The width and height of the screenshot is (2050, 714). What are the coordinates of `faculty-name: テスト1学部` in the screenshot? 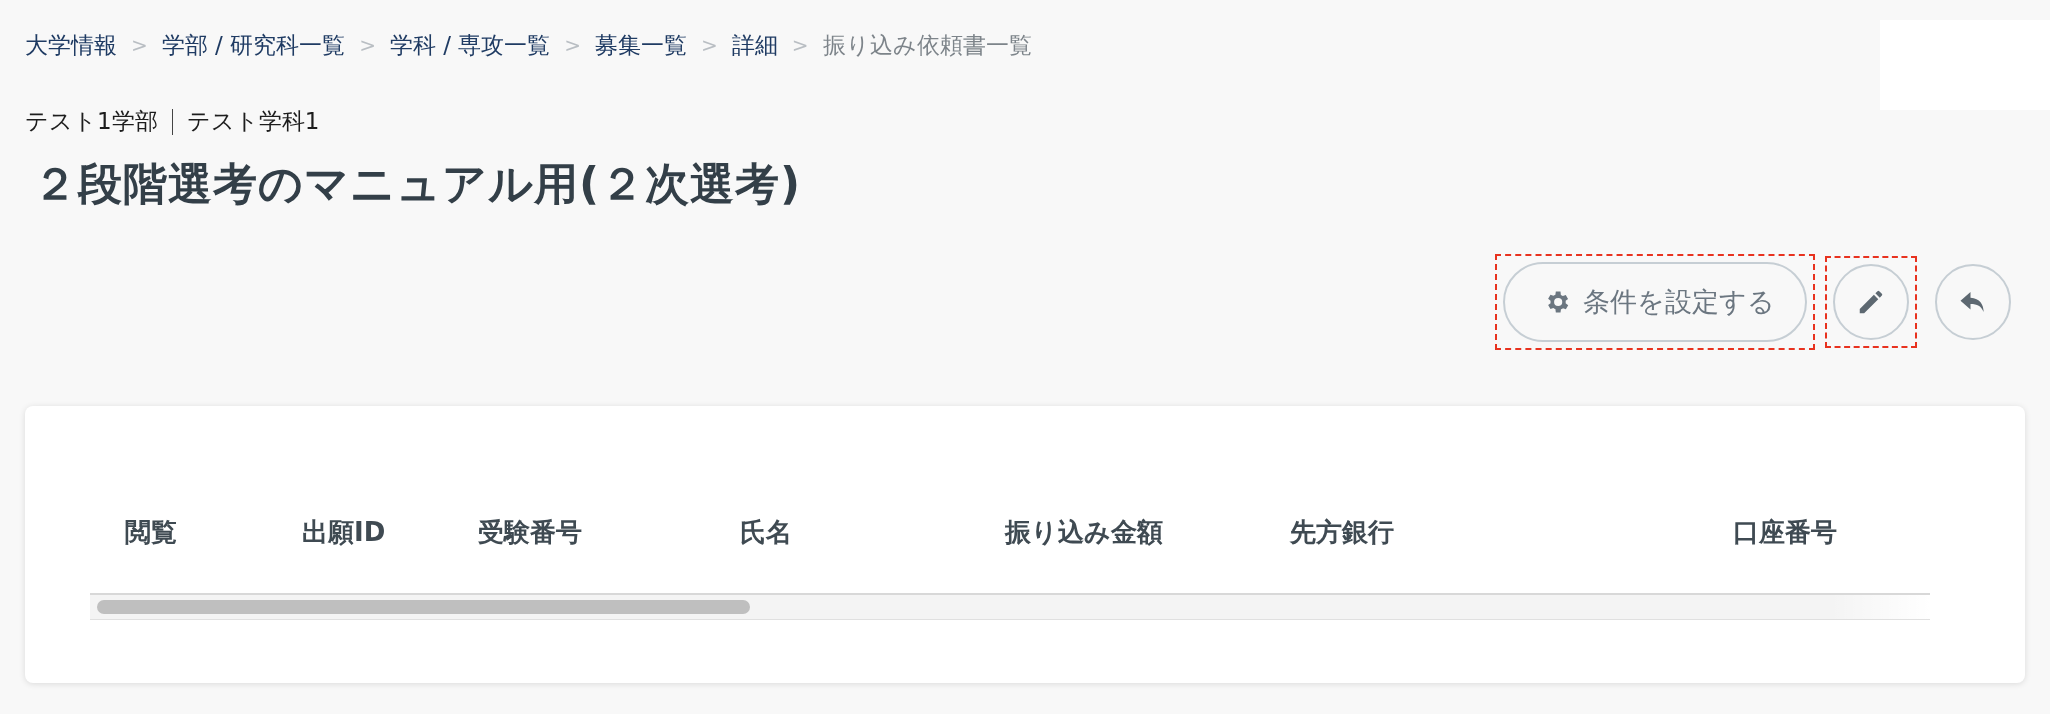 It's located at (91, 121).